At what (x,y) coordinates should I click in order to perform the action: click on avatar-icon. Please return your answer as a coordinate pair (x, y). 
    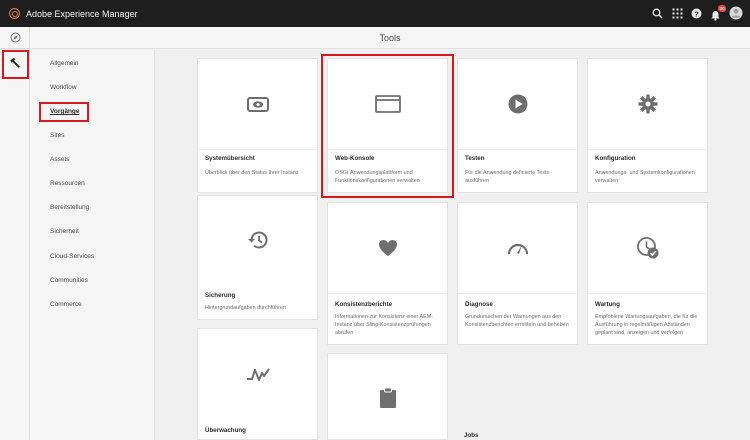
    Looking at the image, I should click on (736, 13).